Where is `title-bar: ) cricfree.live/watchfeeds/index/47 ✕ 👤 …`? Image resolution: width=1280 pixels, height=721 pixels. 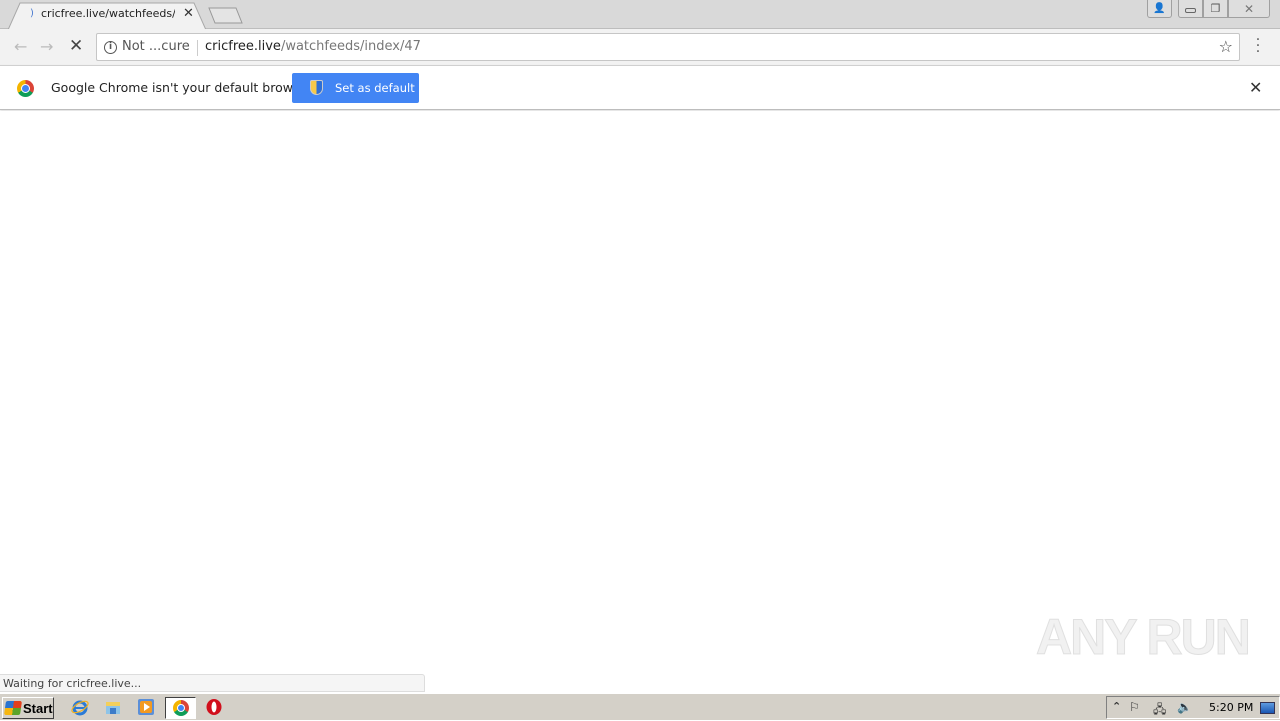
title-bar: ) cricfree.live/watchfeeds/index/47 ✕ 👤 … is located at coordinates (640, 15).